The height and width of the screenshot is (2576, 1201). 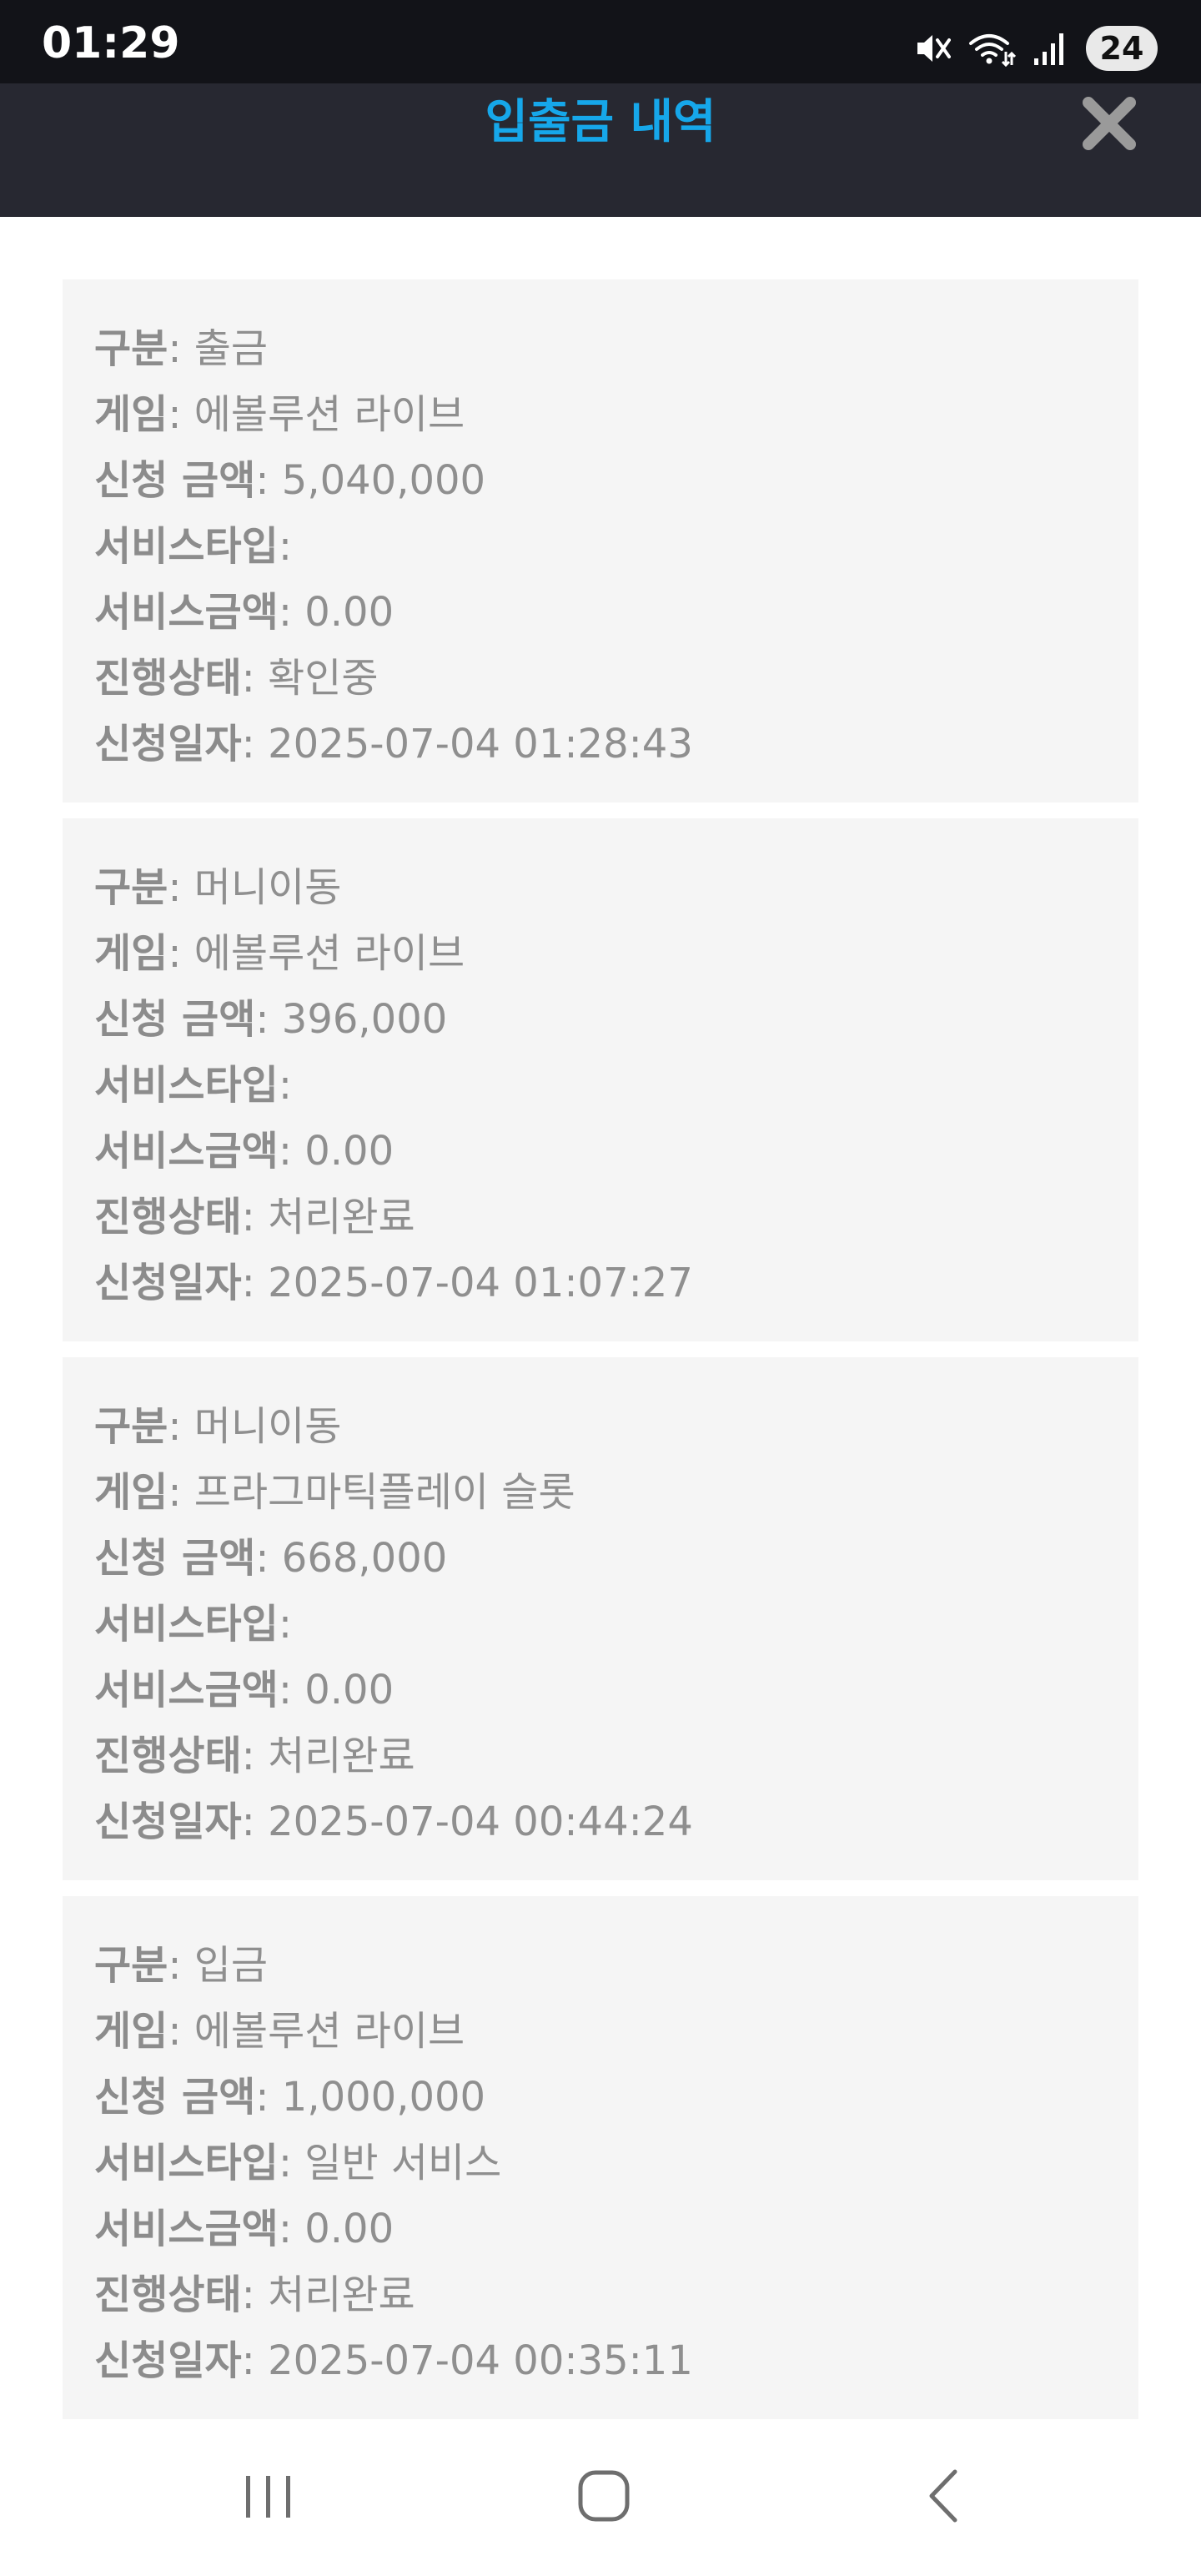 I want to click on record-field: 신청일자: 2025-07-04 01:07:27, so click(x=616, y=1283).